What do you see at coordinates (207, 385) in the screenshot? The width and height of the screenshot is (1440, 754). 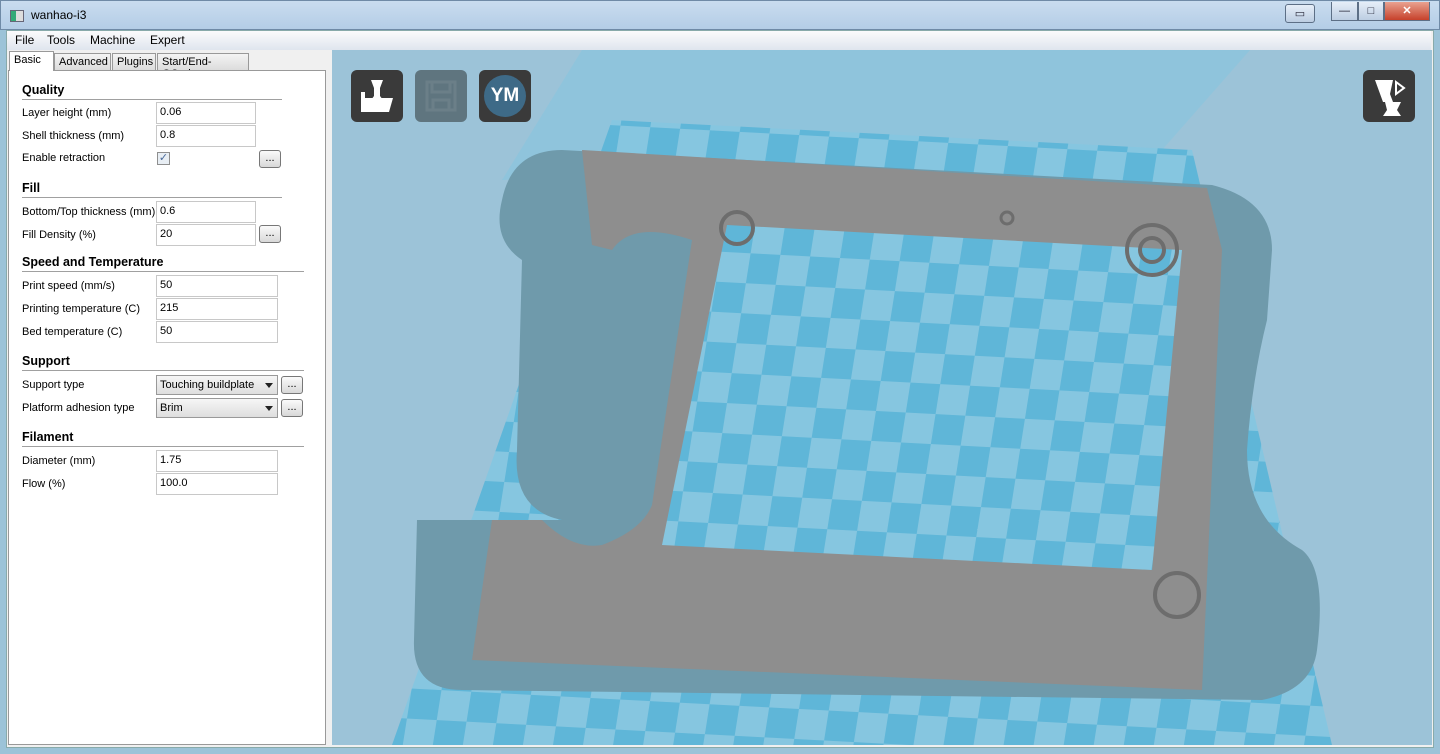 I see `support-type-value: Touching buildplate` at bounding box center [207, 385].